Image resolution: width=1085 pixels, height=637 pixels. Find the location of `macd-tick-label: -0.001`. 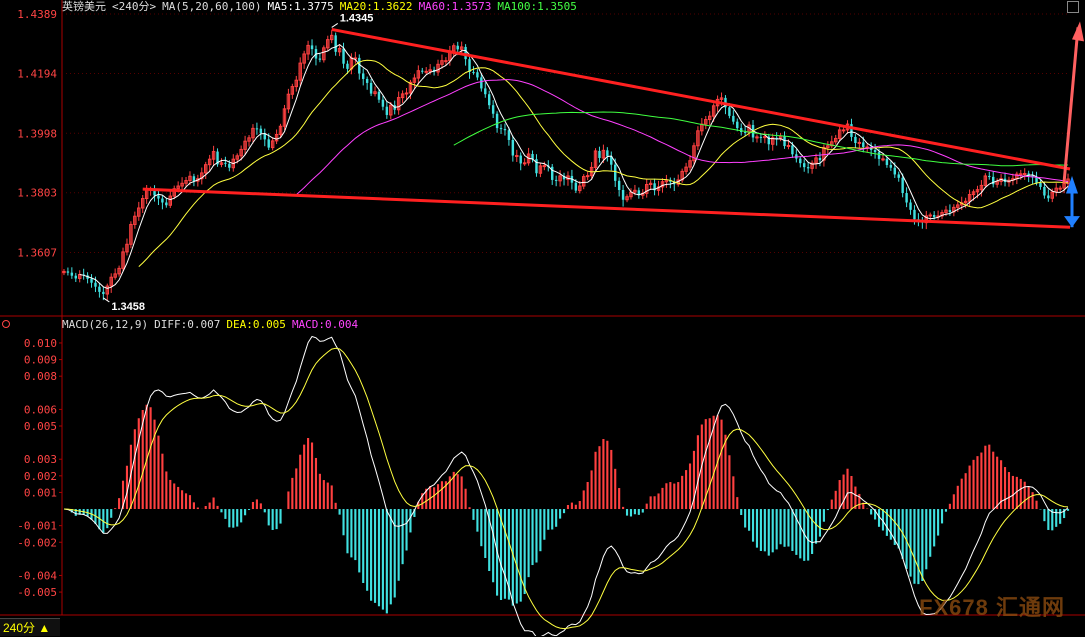

macd-tick-label: -0.001 is located at coordinates (37, 526).